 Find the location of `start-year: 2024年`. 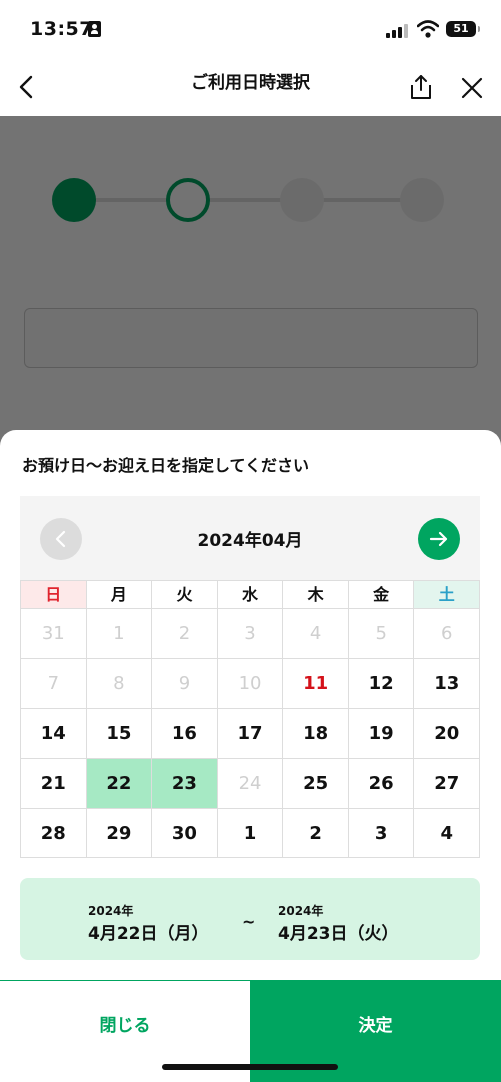

start-year: 2024年 is located at coordinates (111, 911).